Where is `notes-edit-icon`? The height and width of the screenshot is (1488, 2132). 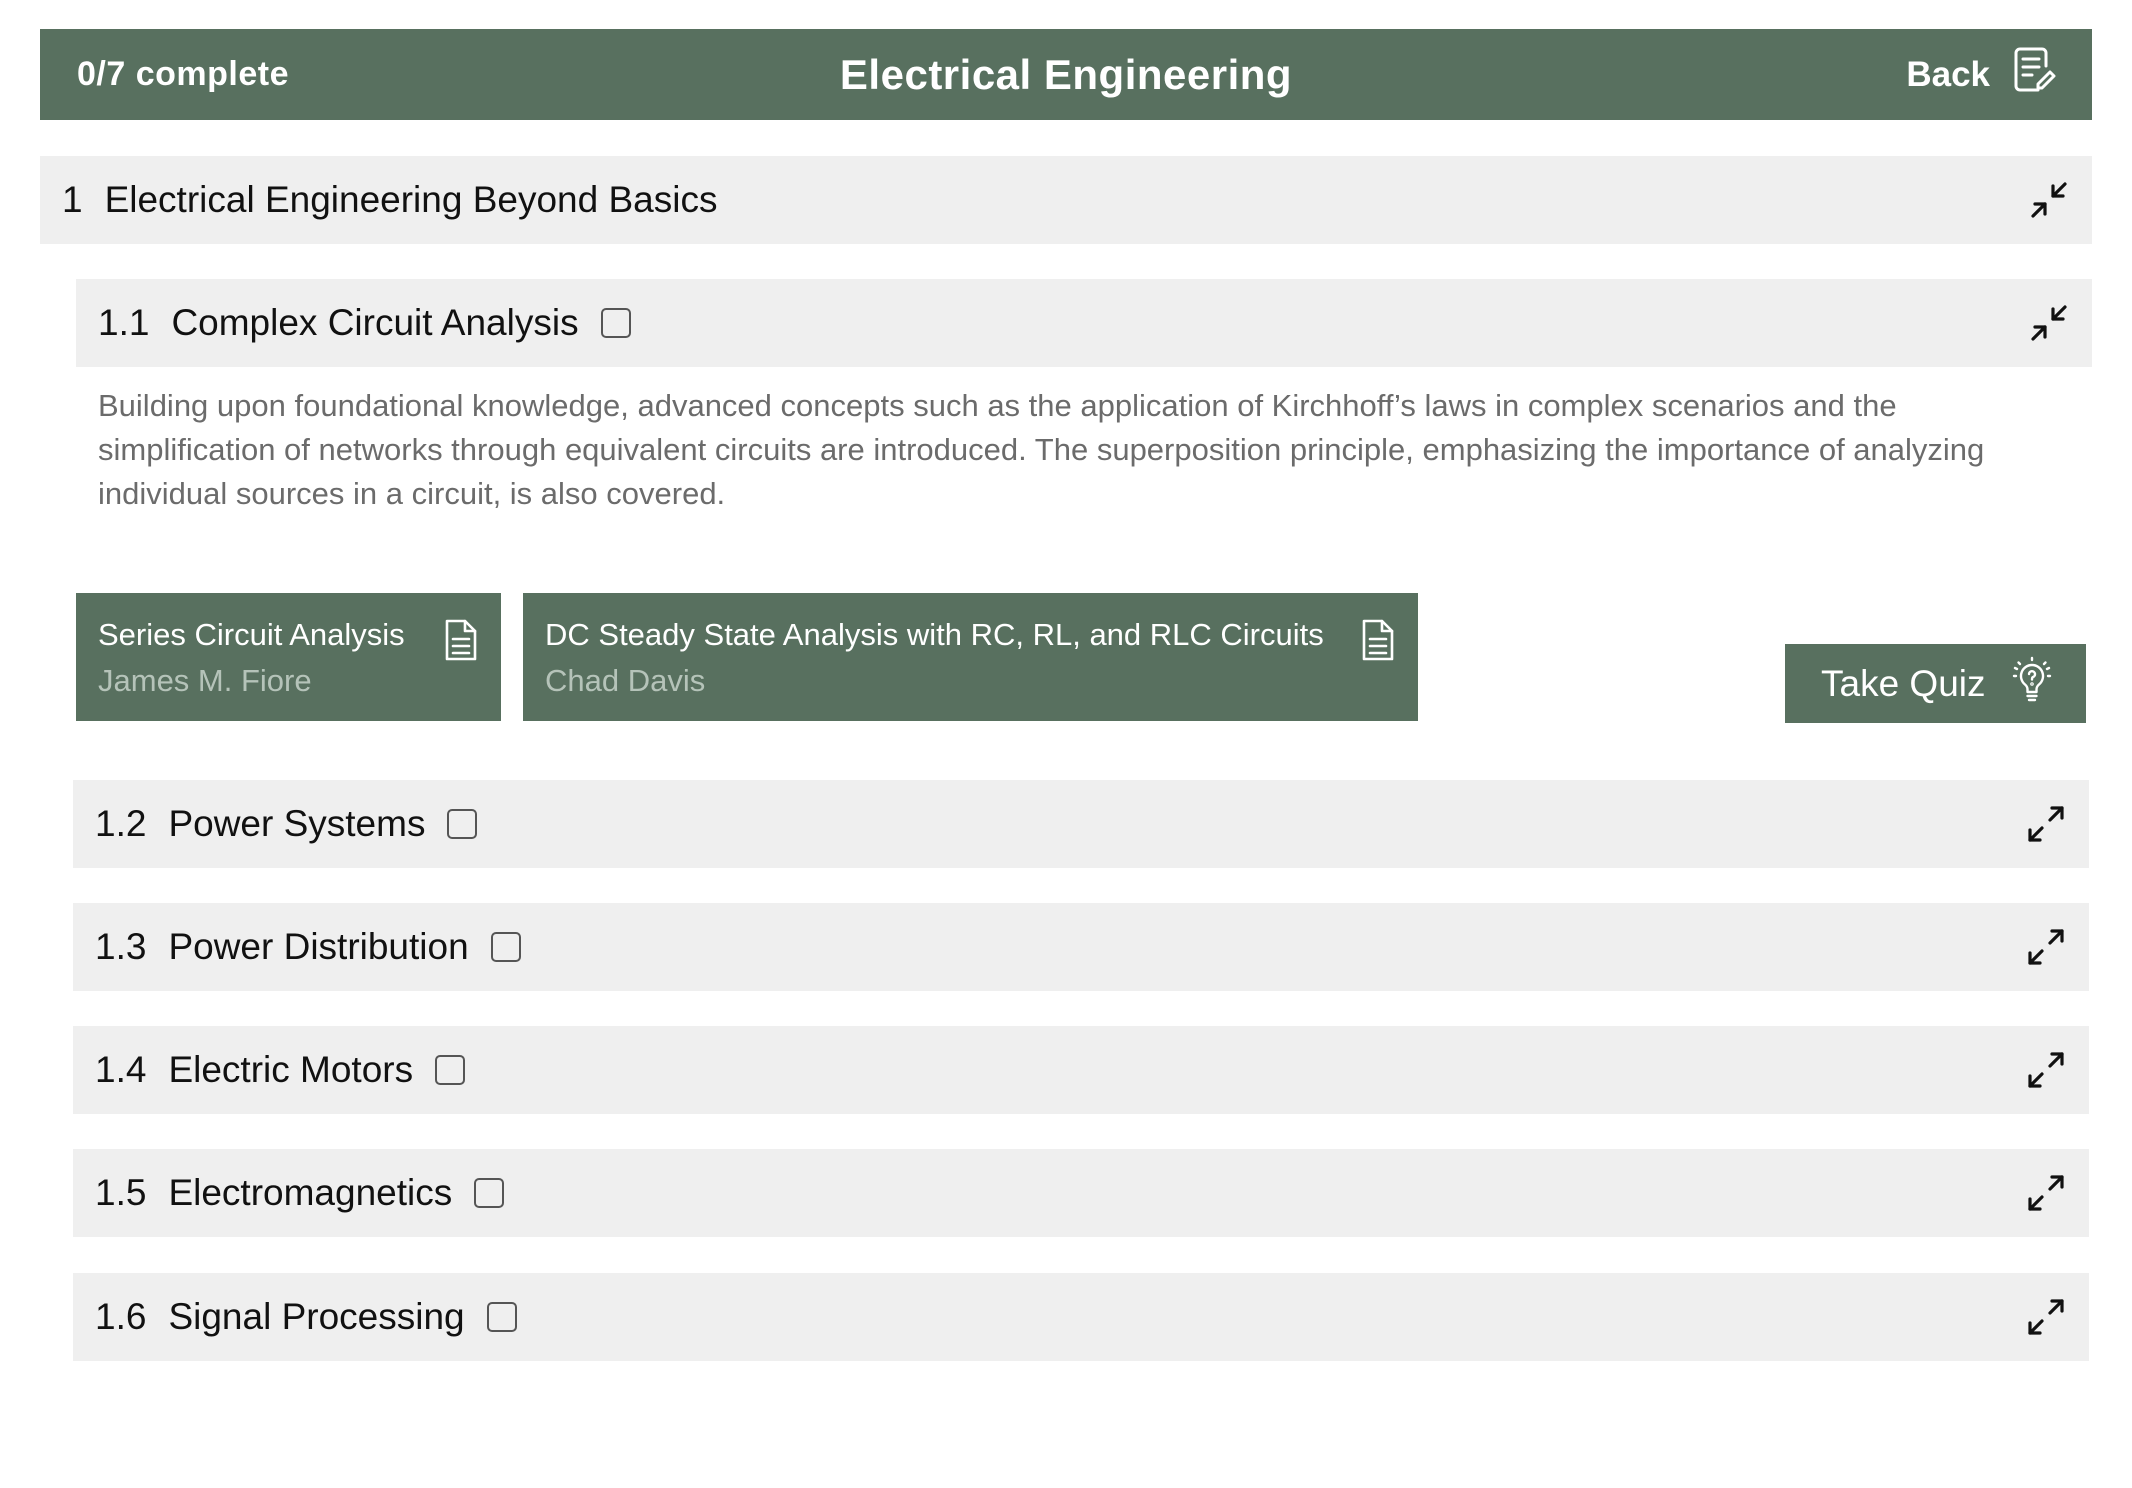
notes-edit-icon is located at coordinates (2034, 74).